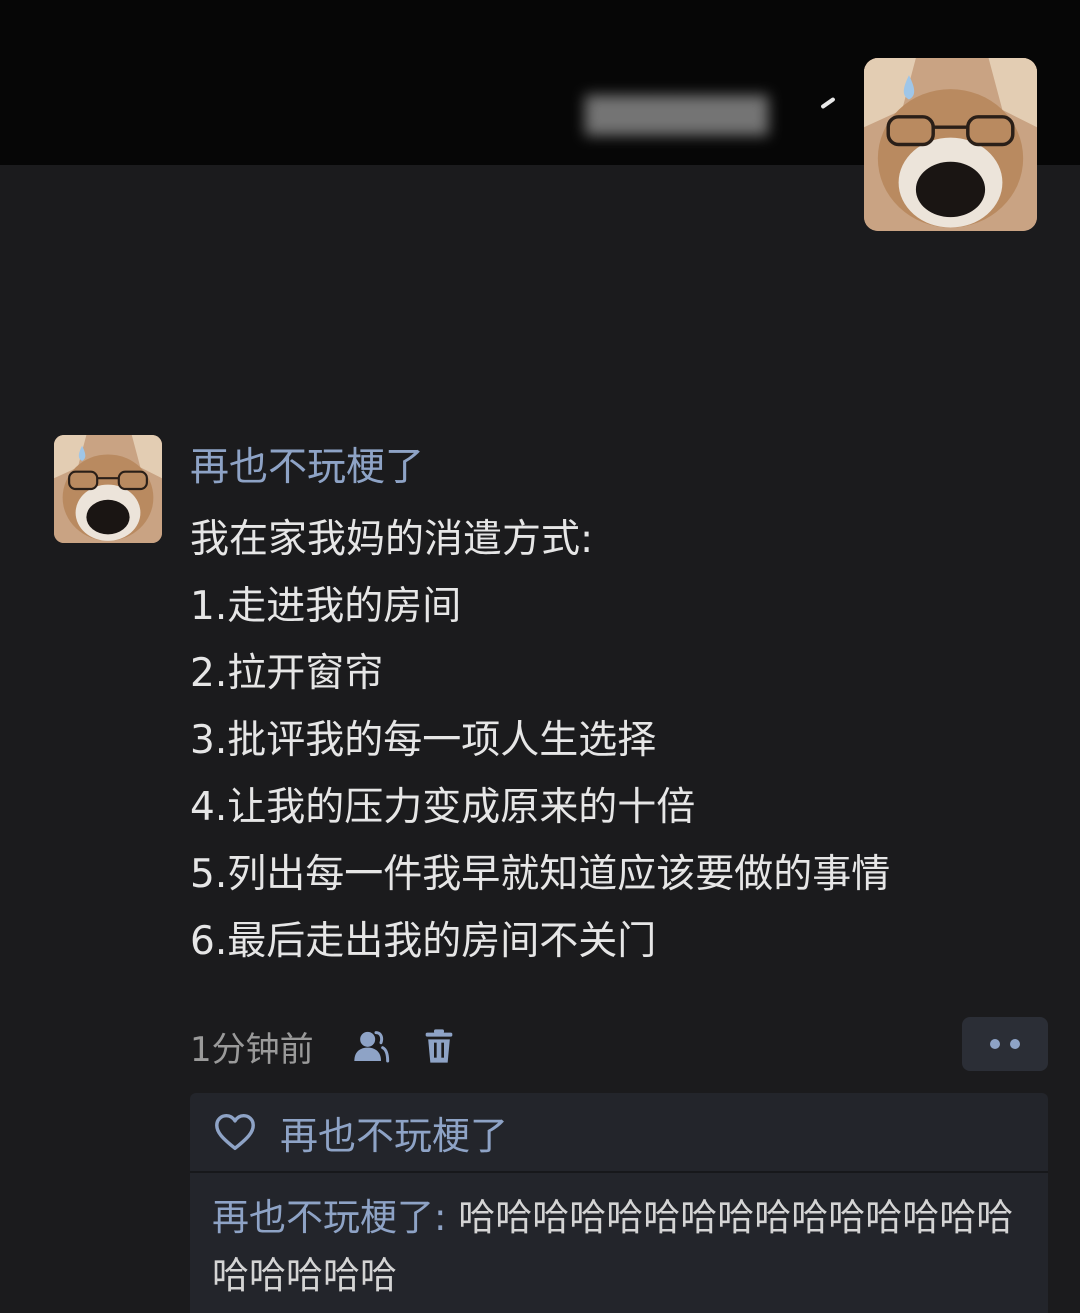 Image resolution: width=1080 pixels, height=1313 pixels. What do you see at coordinates (443, 807) in the screenshot?
I see `comment-line: 4.让我的压力变成原来的十倍` at bounding box center [443, 807].